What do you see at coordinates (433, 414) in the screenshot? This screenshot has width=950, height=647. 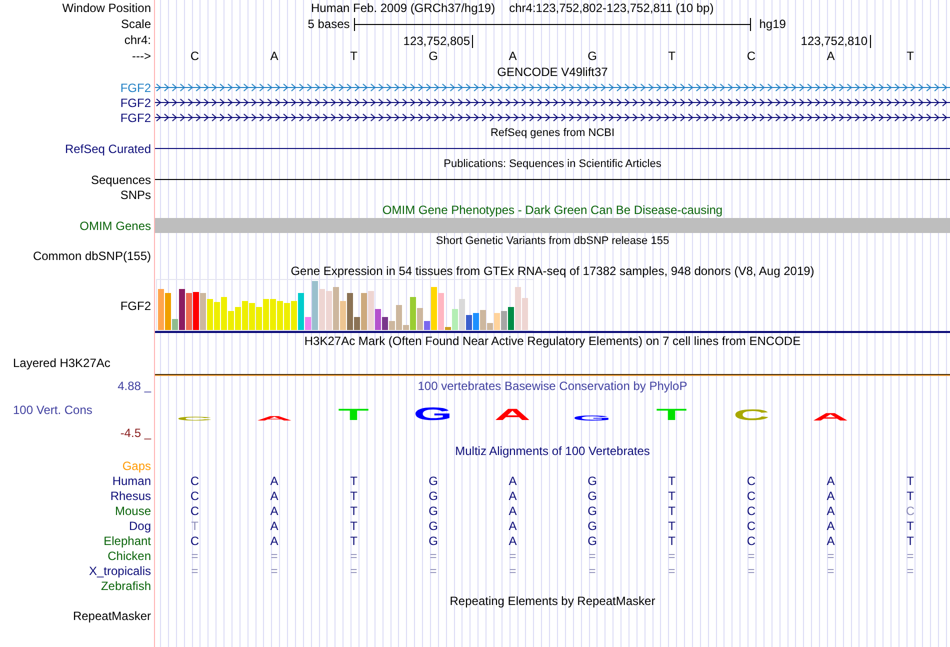 I see `logo-letter: G` at bounding box center [433, 414].